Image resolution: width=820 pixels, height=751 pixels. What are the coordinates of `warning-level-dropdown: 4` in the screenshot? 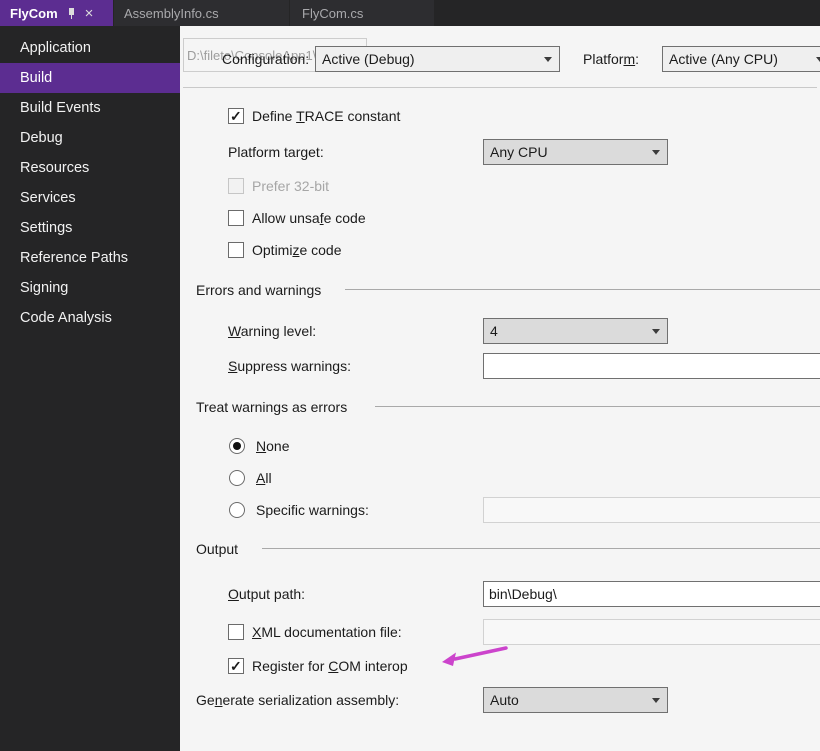 It's located at (575, 331).